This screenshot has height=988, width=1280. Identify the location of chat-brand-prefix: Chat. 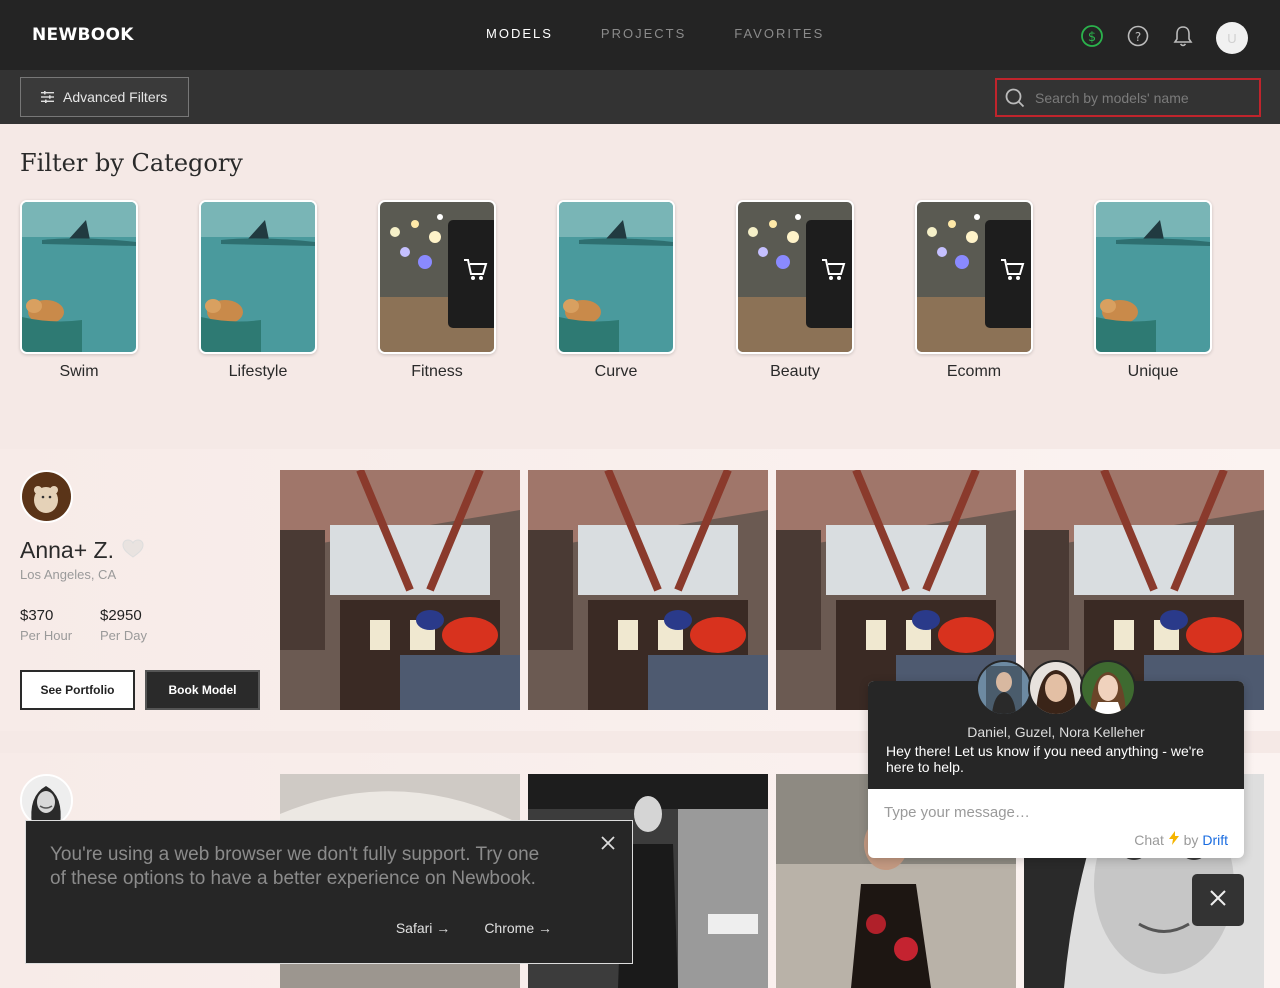
(1149, 840).